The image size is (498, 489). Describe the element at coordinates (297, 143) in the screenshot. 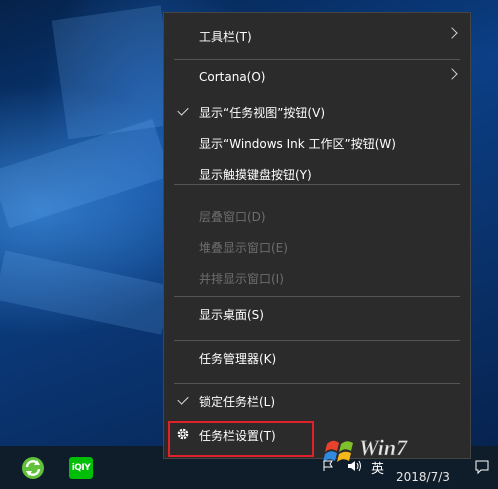

I see `menu-item-label: 显示“Windows Ink 工作区”按钮(W)` at that location.